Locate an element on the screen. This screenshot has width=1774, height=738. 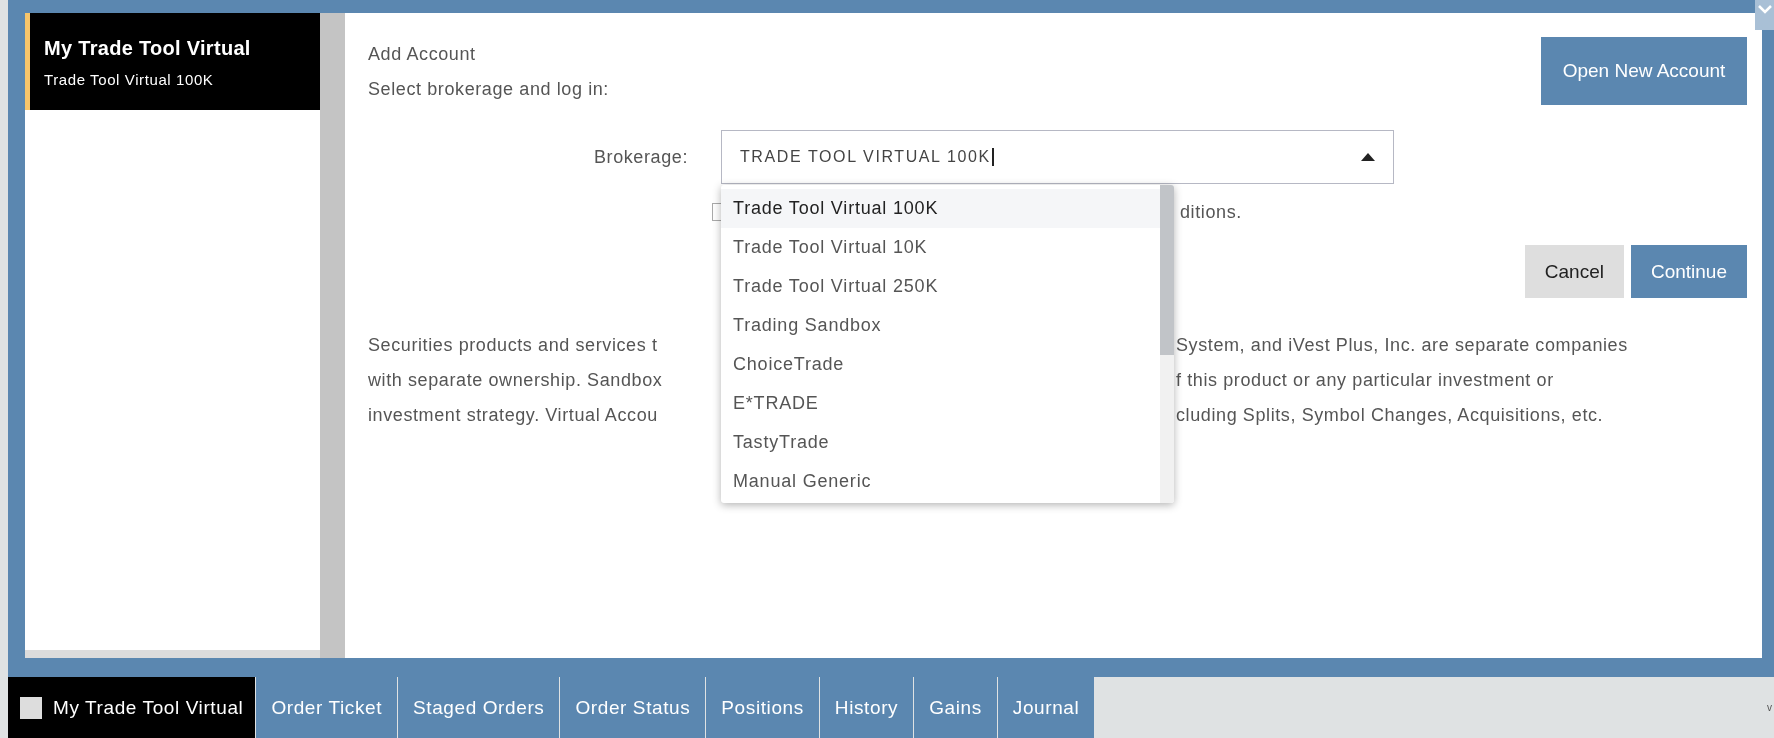
terms-text: ditions. is located at coordinates (1211, 212).